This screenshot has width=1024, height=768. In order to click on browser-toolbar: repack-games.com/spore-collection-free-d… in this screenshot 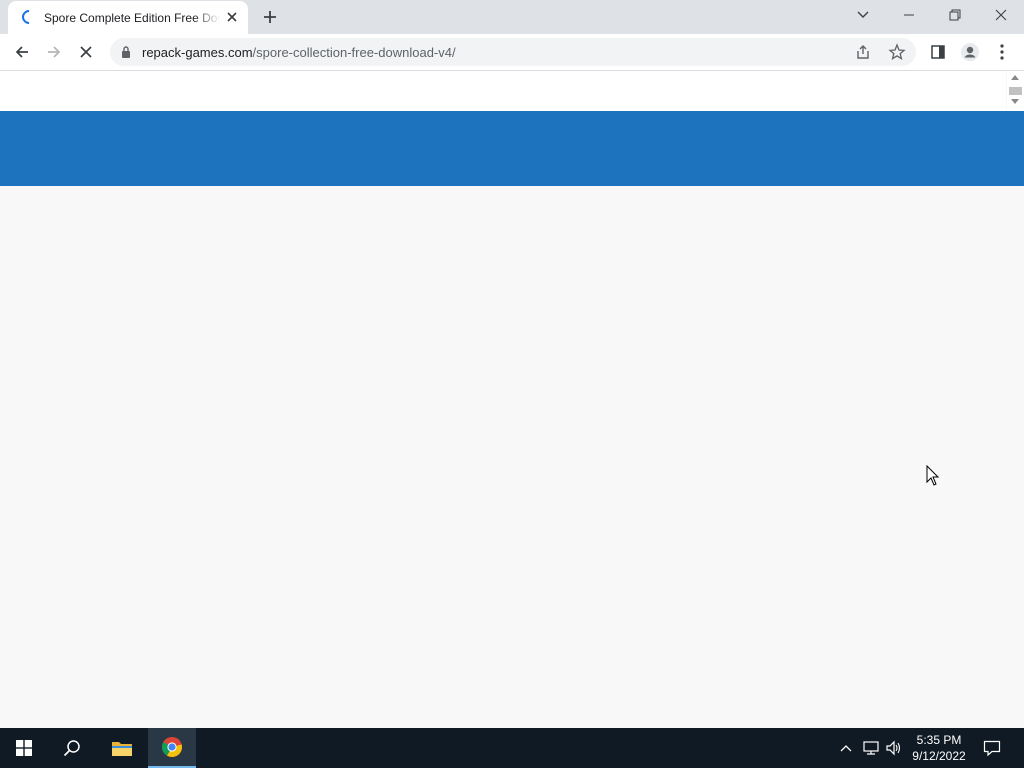, I will do `click(512, 52)`.